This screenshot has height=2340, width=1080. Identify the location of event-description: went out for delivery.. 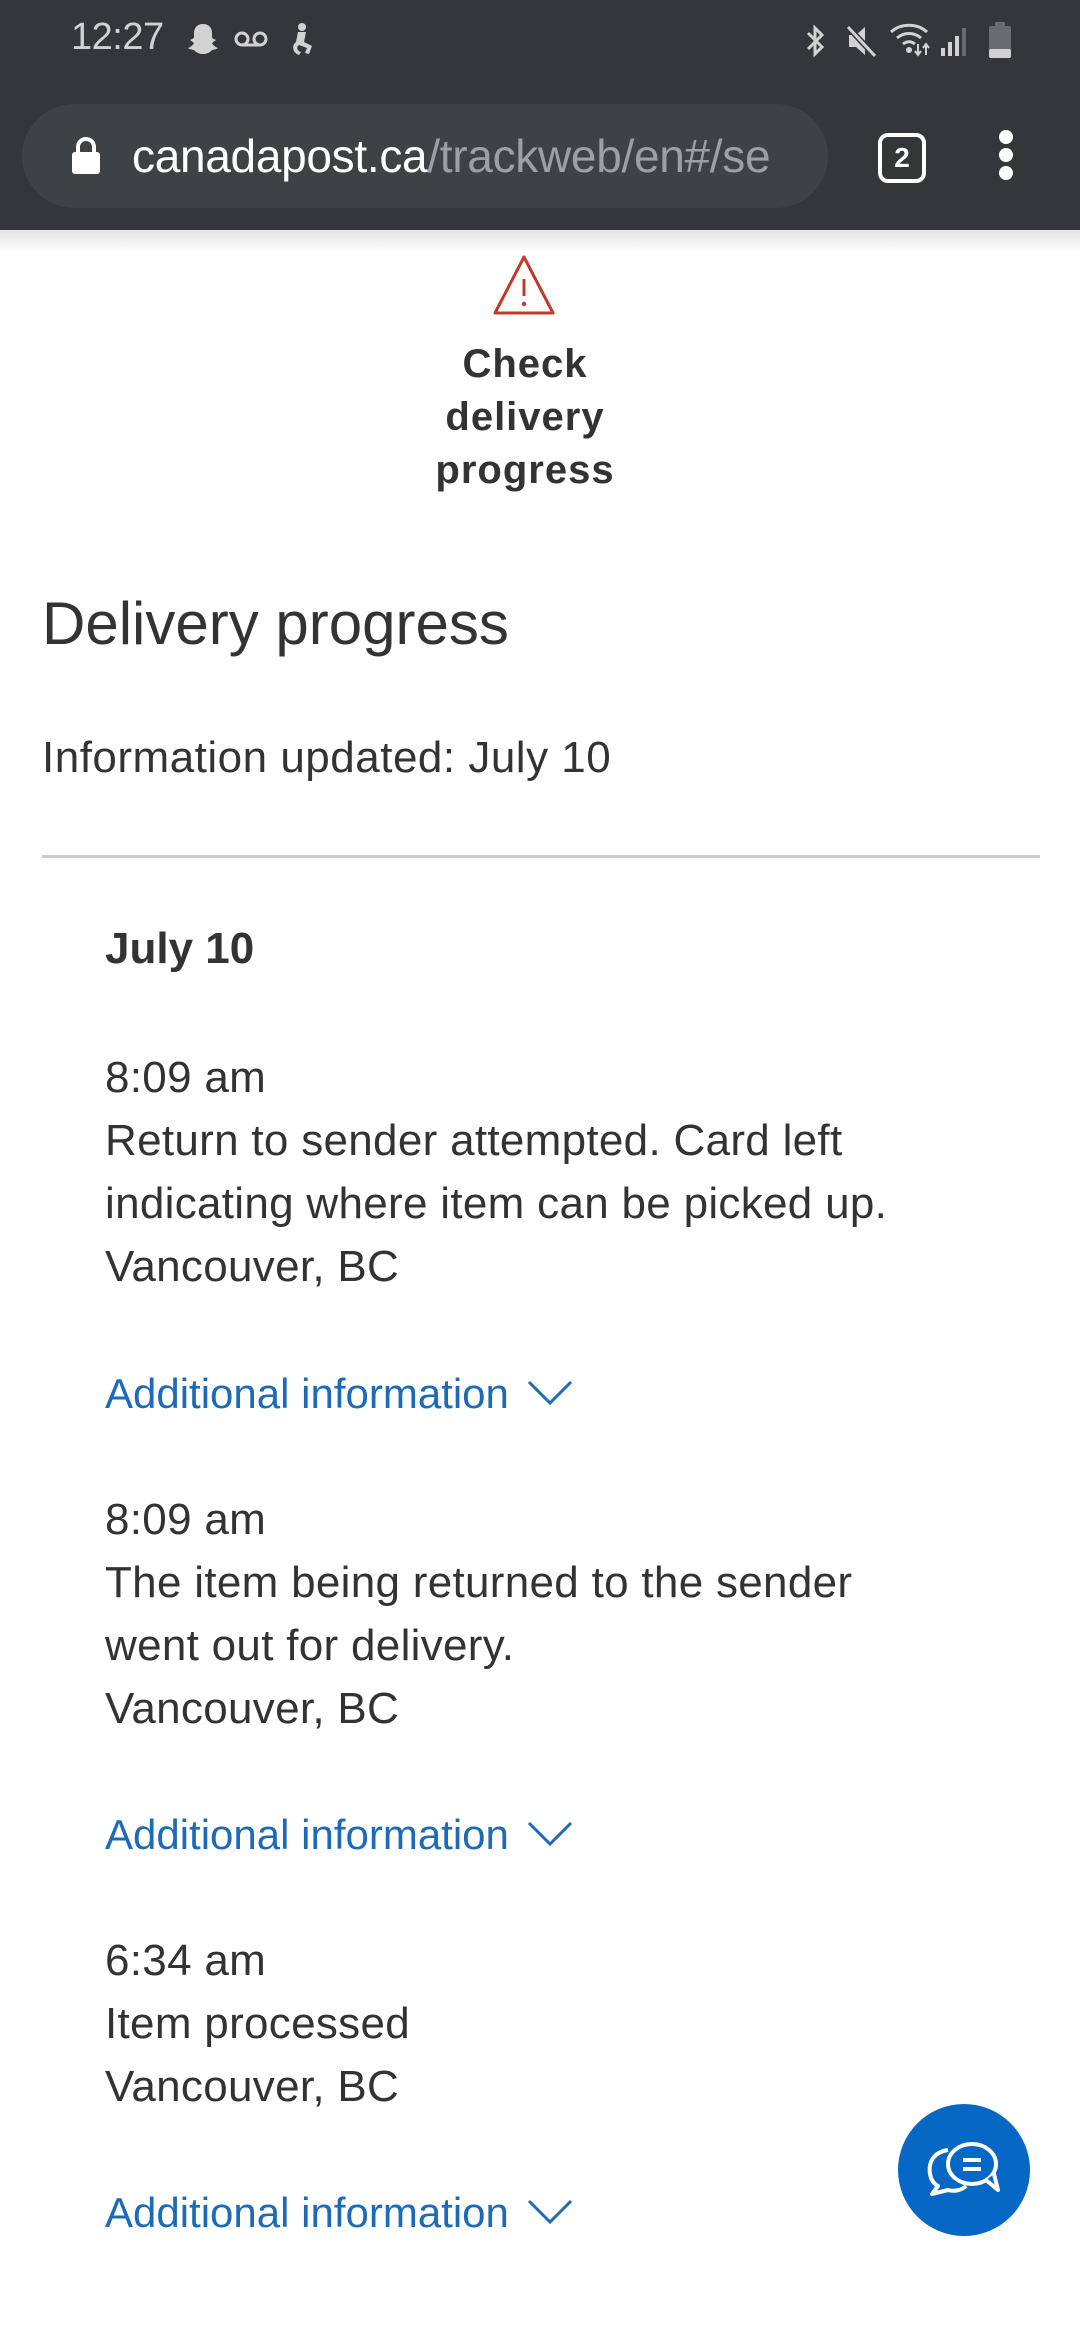
(310, 1645).